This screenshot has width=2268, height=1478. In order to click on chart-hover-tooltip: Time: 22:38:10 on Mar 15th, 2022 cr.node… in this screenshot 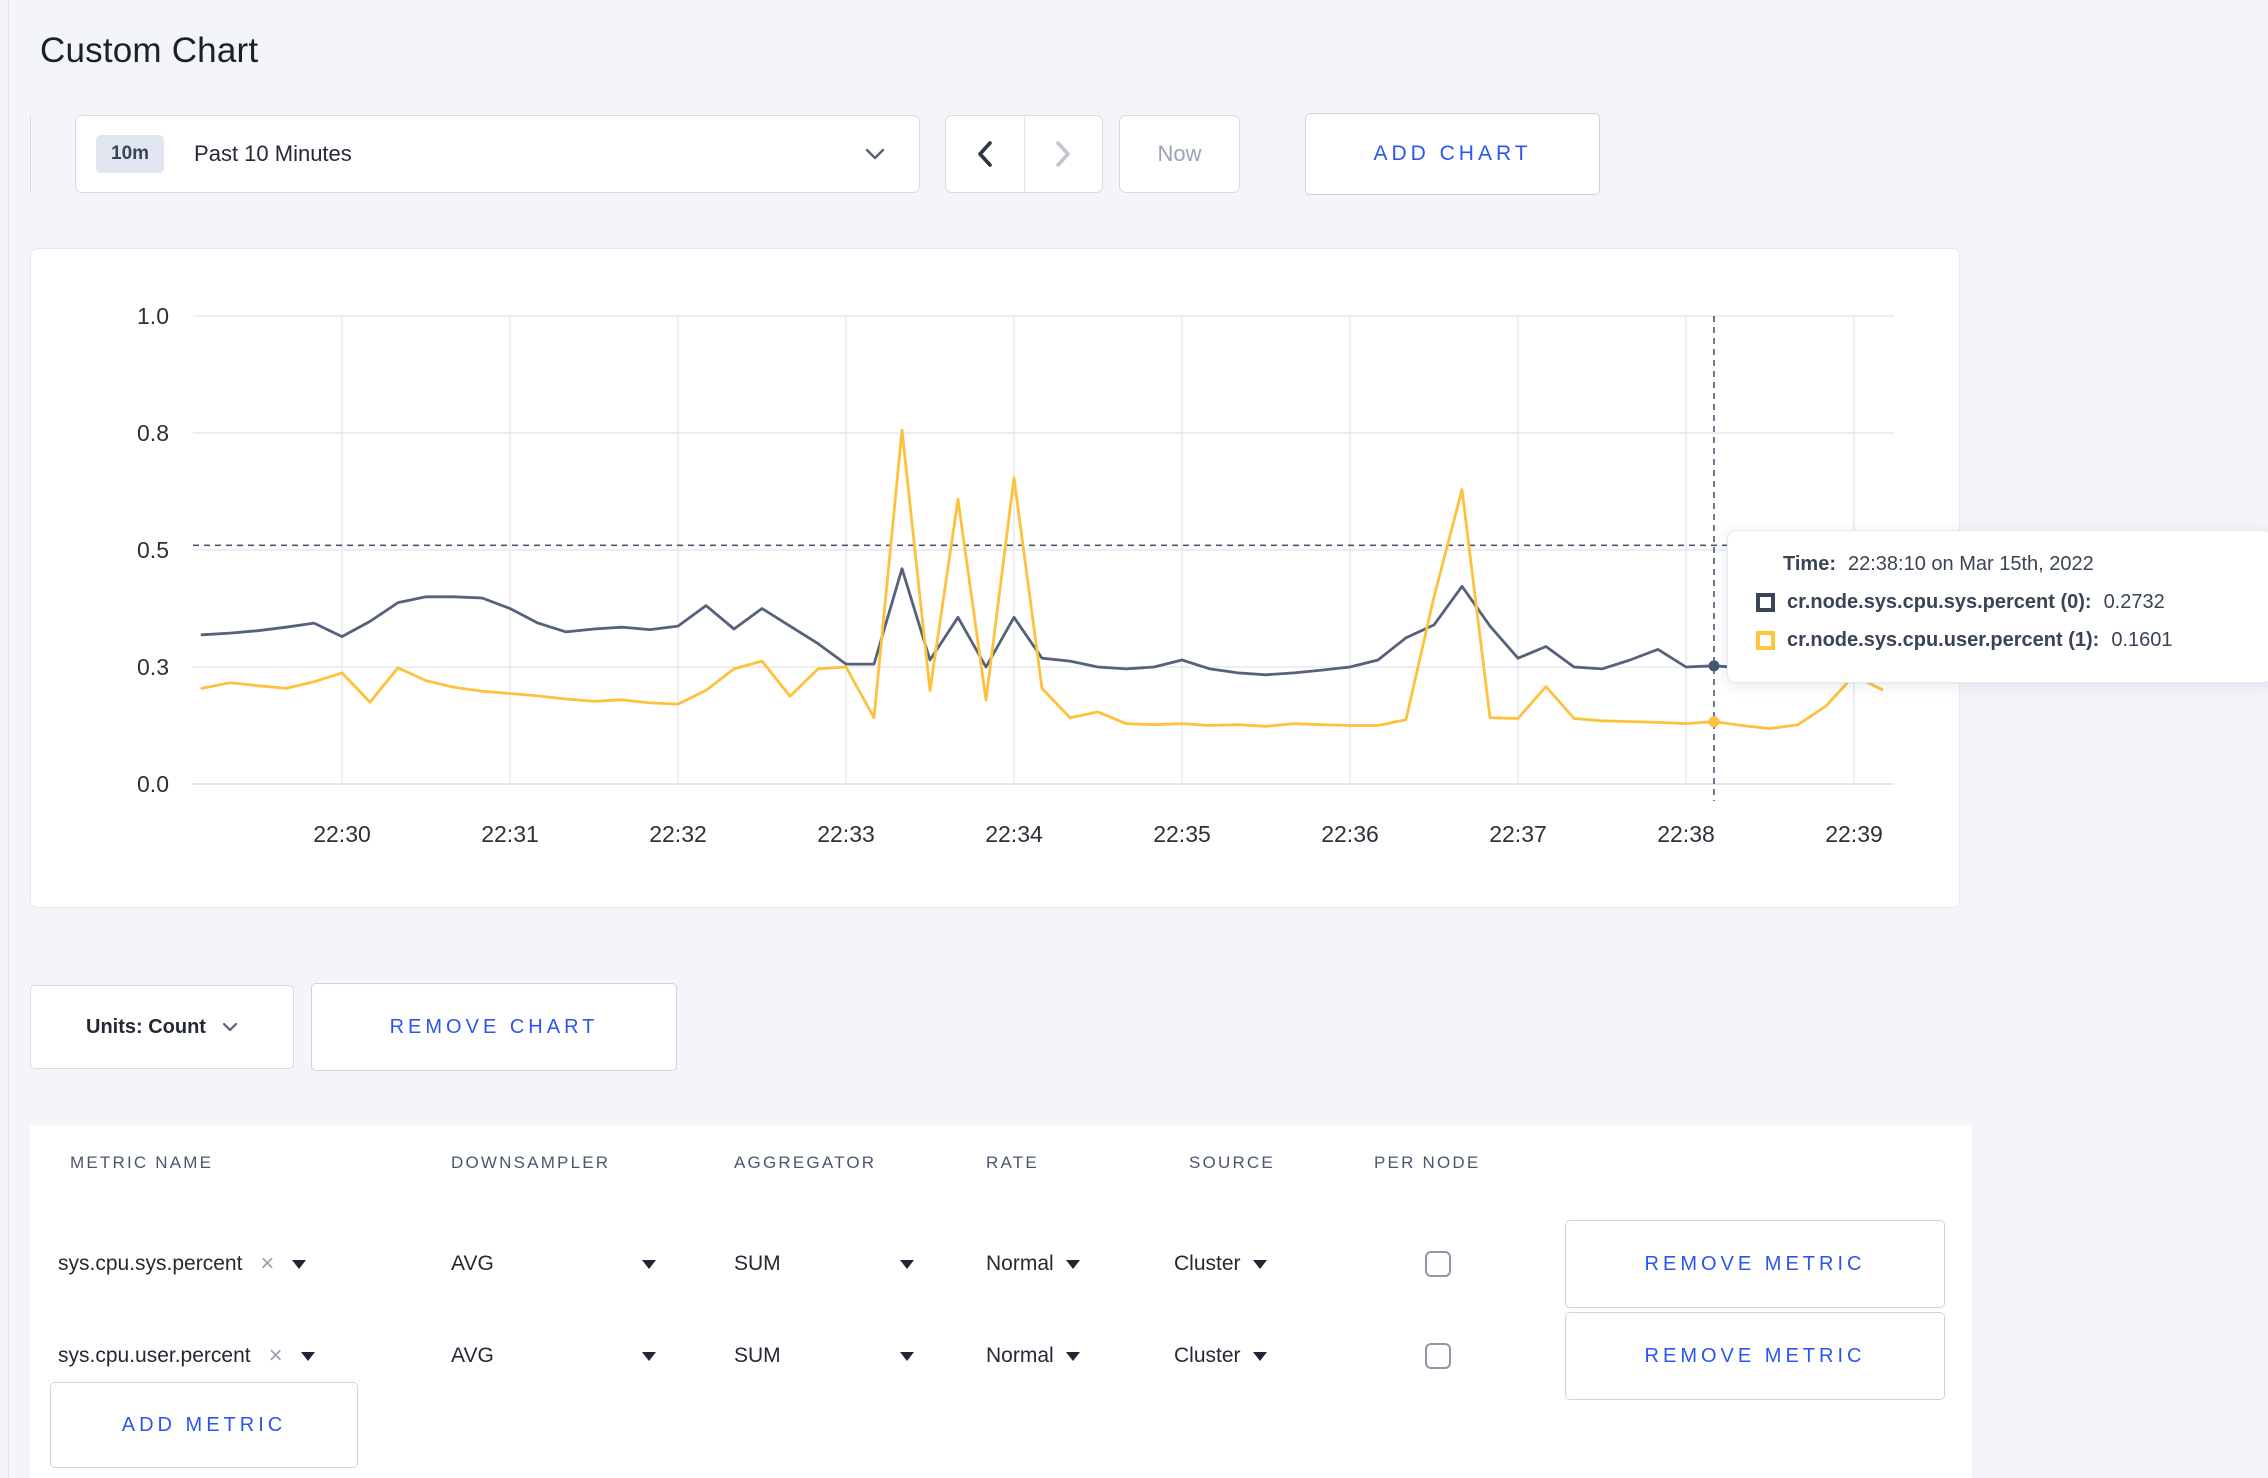, I will do `click(1997, 606)`.